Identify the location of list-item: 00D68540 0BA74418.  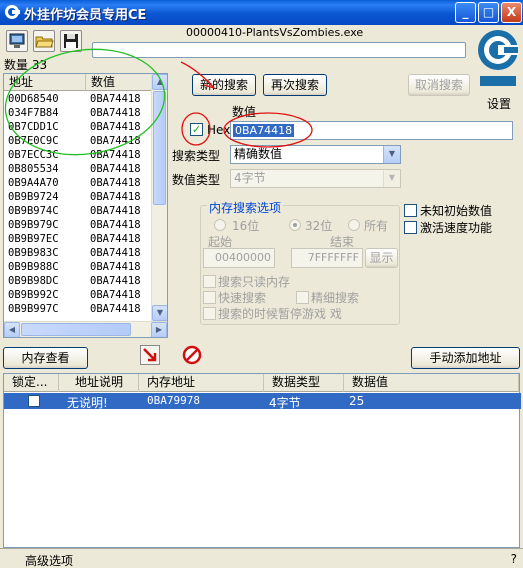
(78, 99).